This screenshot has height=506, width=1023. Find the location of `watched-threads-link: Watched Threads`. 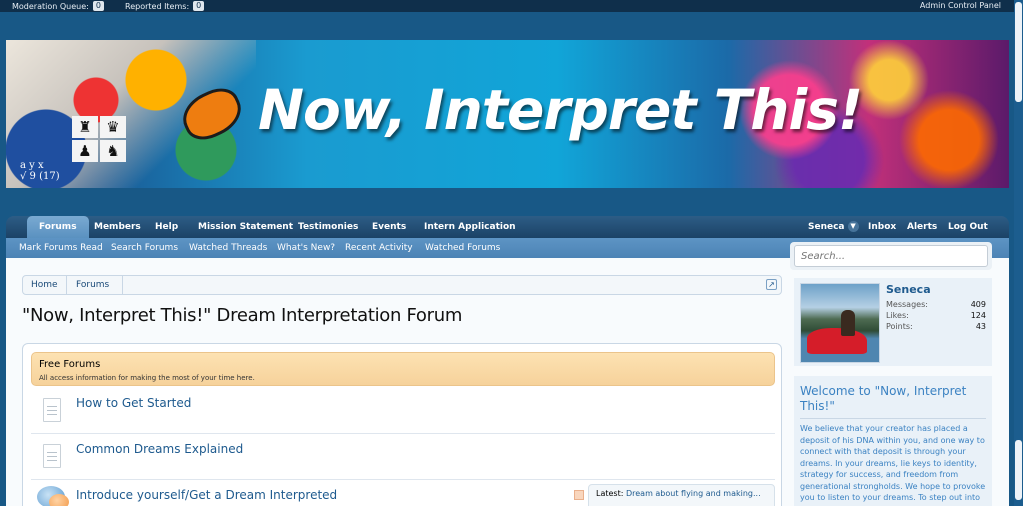

watched-threads-link: Watched Threads is located at coordinates (228, 248).